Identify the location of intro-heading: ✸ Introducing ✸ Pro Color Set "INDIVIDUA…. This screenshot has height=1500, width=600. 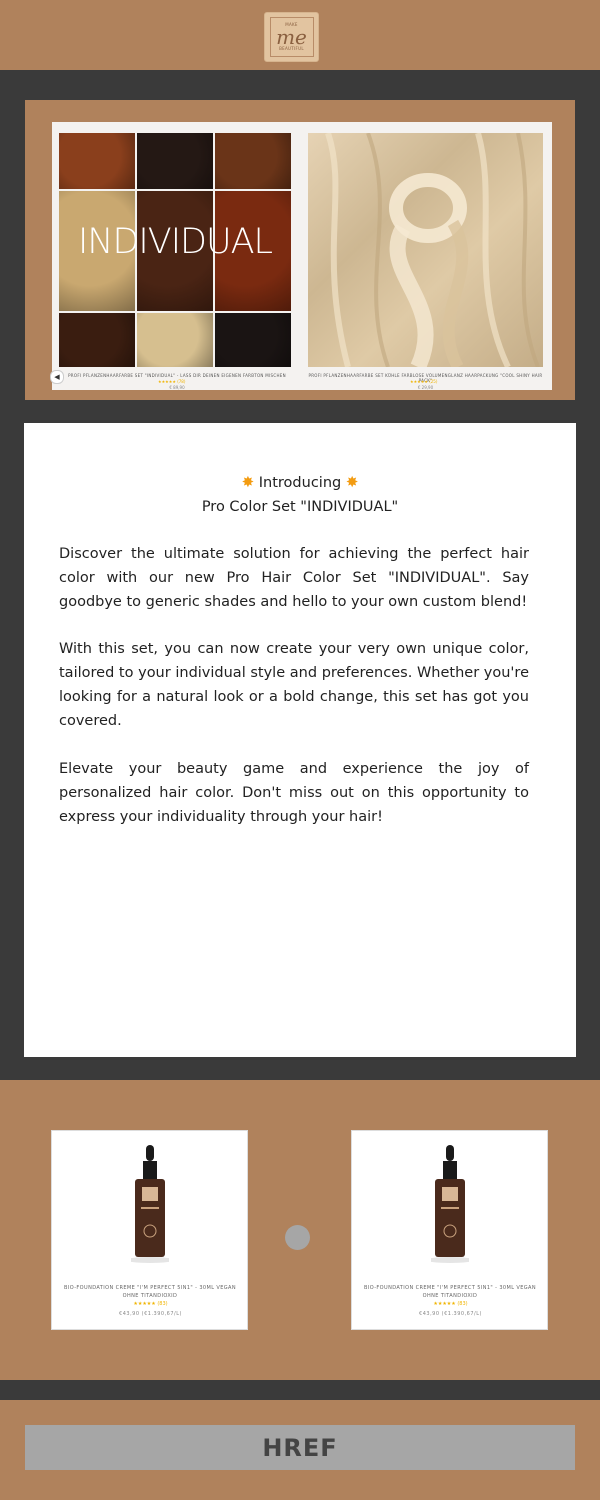
(300, 494).